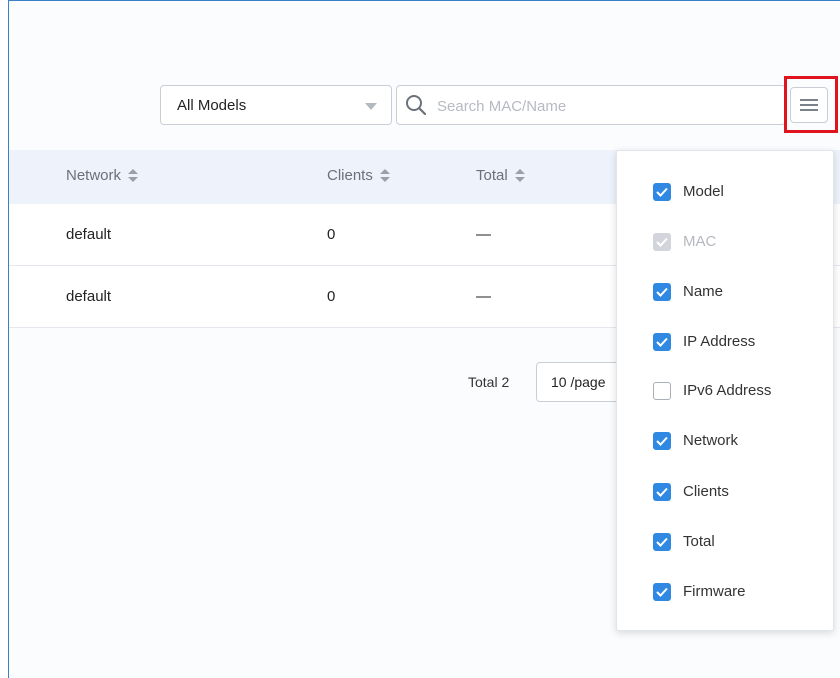  I want to click on column-settings-button, so click(809, 105).